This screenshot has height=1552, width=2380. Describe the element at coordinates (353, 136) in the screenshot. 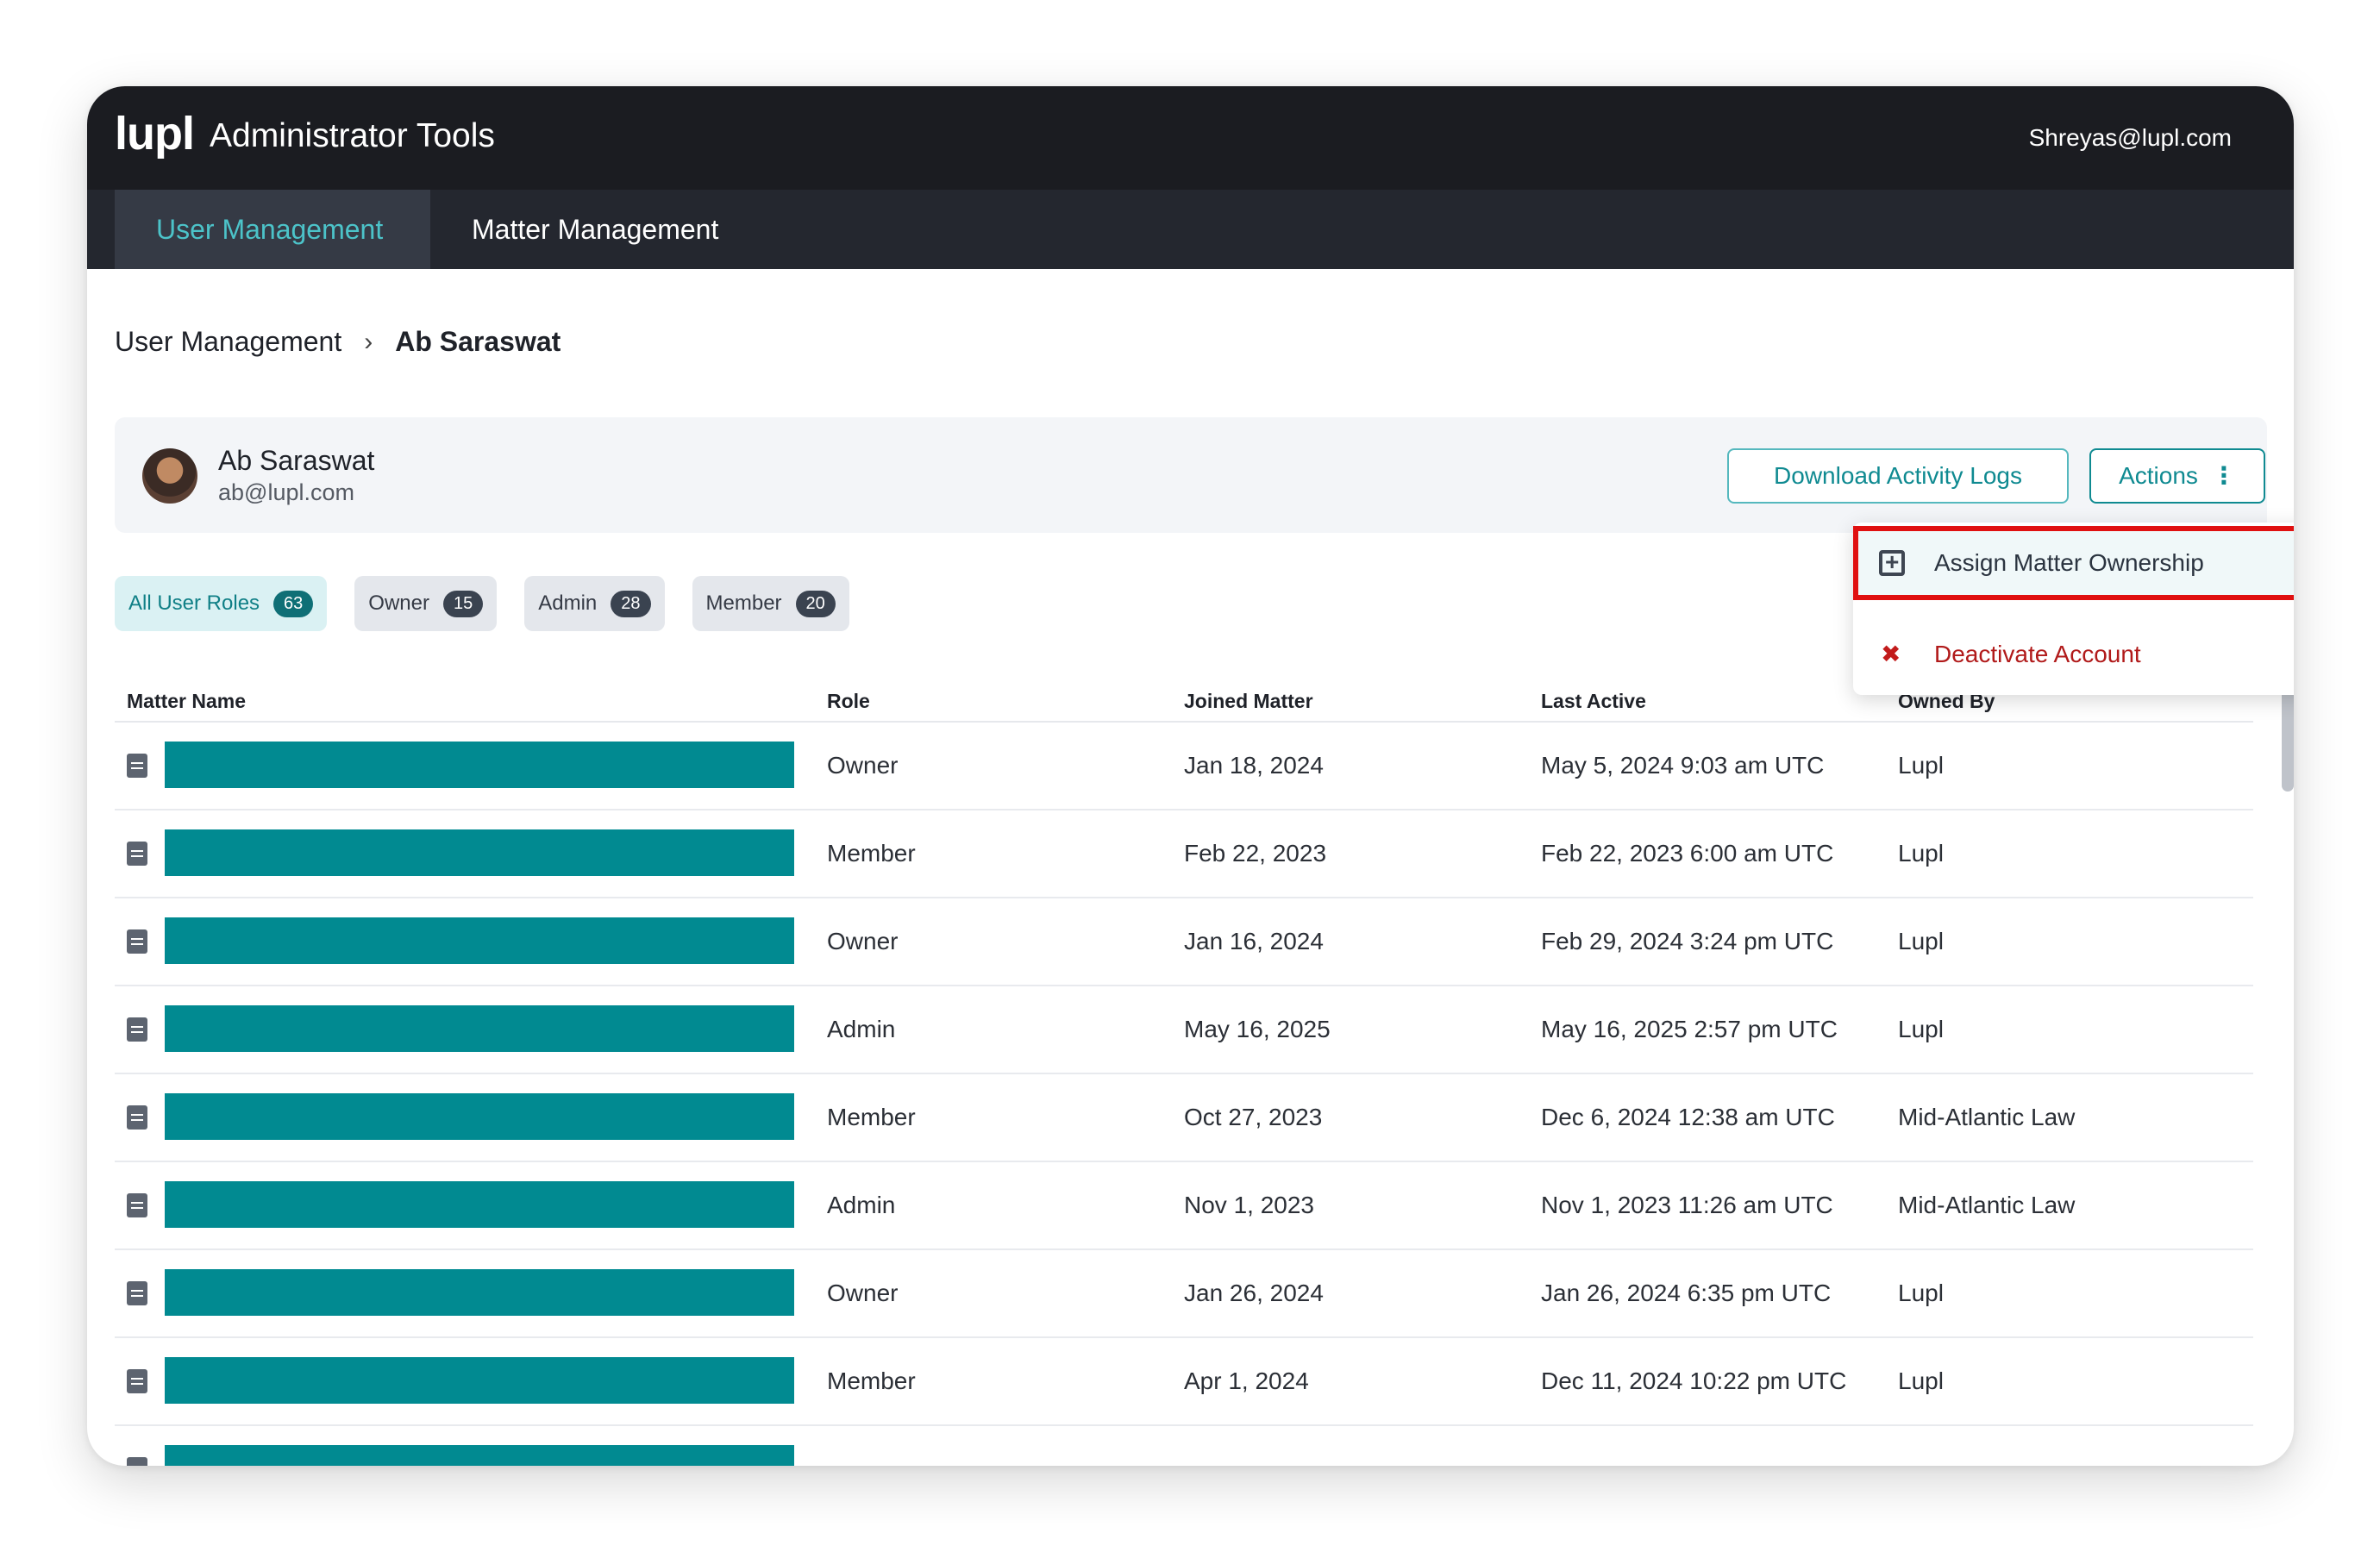

I see `app-title: Administrator Tools` at that location.